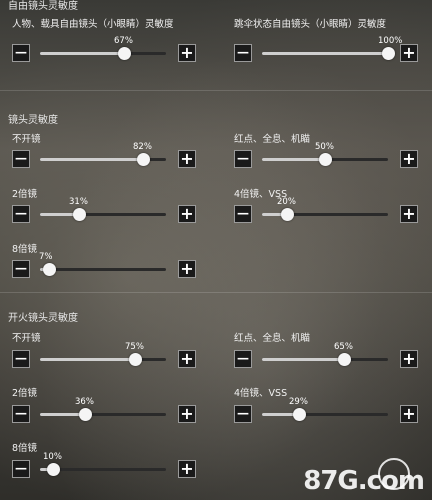 The width and height of the screenshot is (432, 500). Describe the element at coordinates (103, 214) in the screenshot. I see `slider-track-scope-2x` at that location.